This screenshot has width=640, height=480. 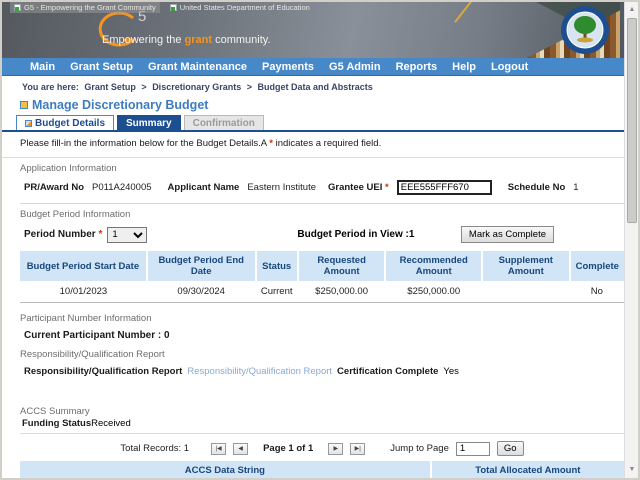 What do you see at coordinates (276, 291) in the screenshot?
I see `cell-status: Current` at bounding box center [276, 291].